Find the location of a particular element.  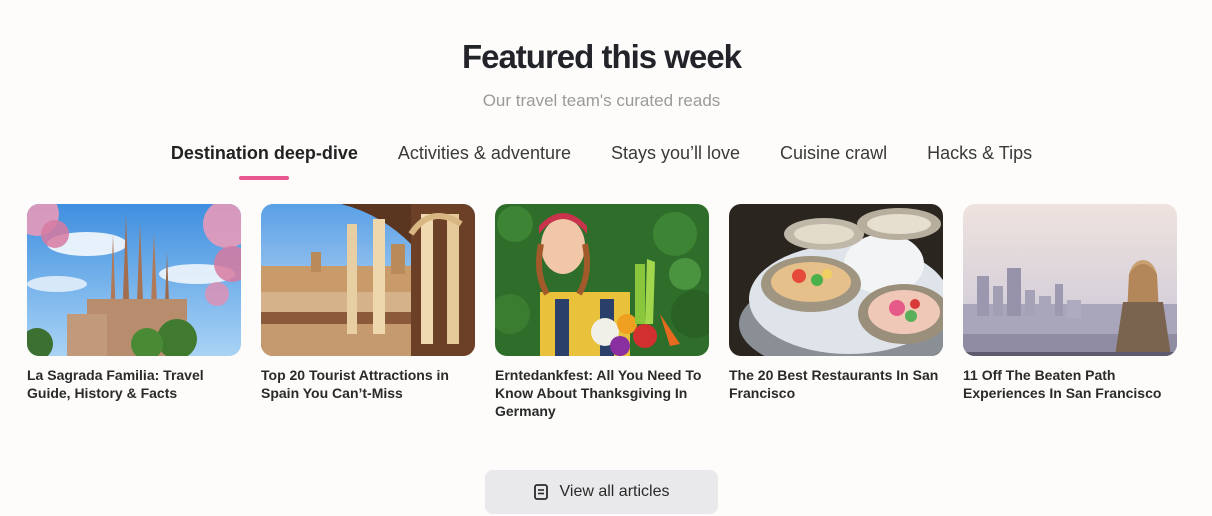

article-title: The 20 Best Restaurants In San Francisco is located at coordinates (836, 384).